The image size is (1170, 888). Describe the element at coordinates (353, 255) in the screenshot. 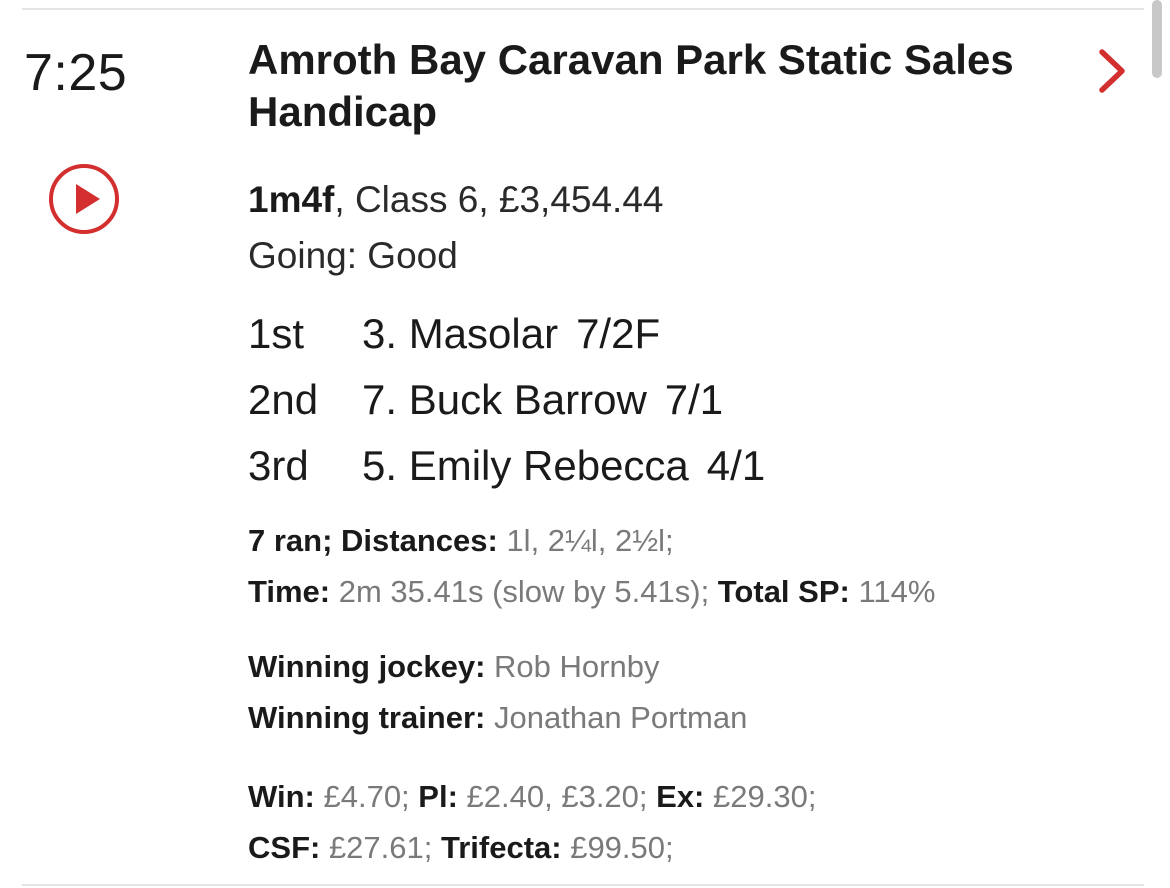

I see `race-going: Going: Good` at that location.